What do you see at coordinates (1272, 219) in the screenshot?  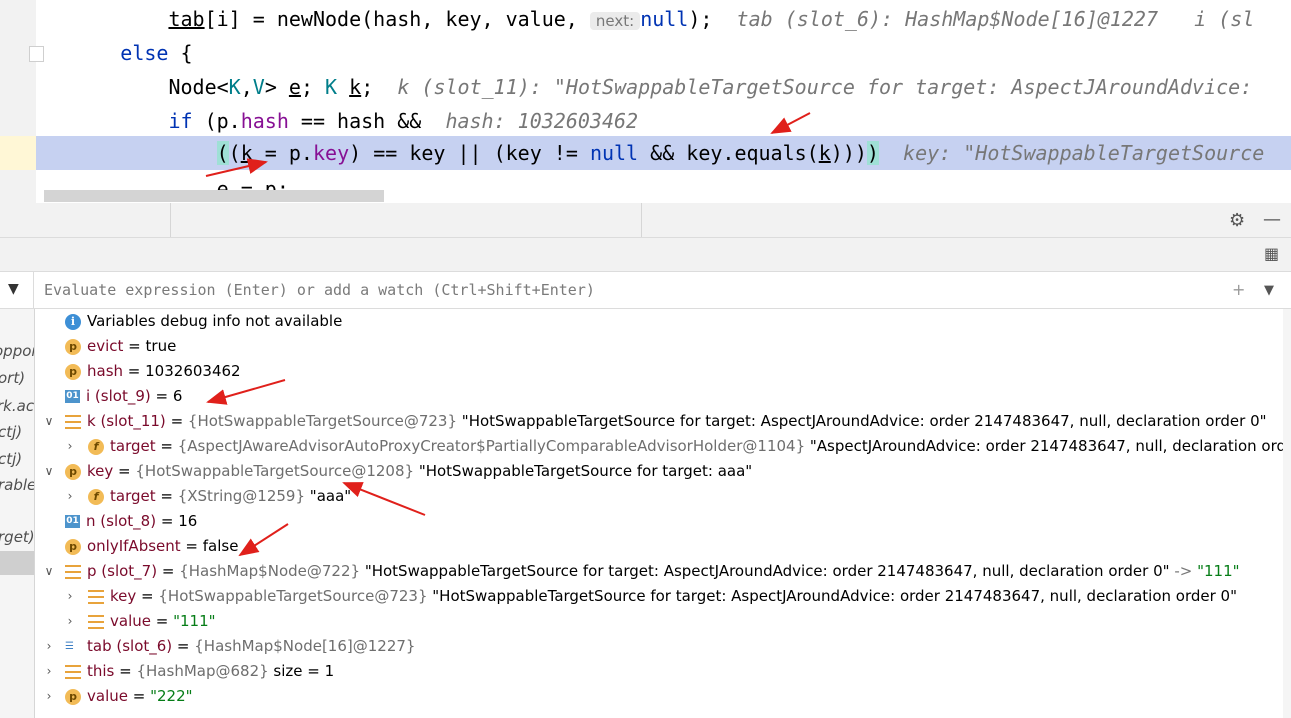 I see `minimize-icon: —` at bounding box center [1272, 219].